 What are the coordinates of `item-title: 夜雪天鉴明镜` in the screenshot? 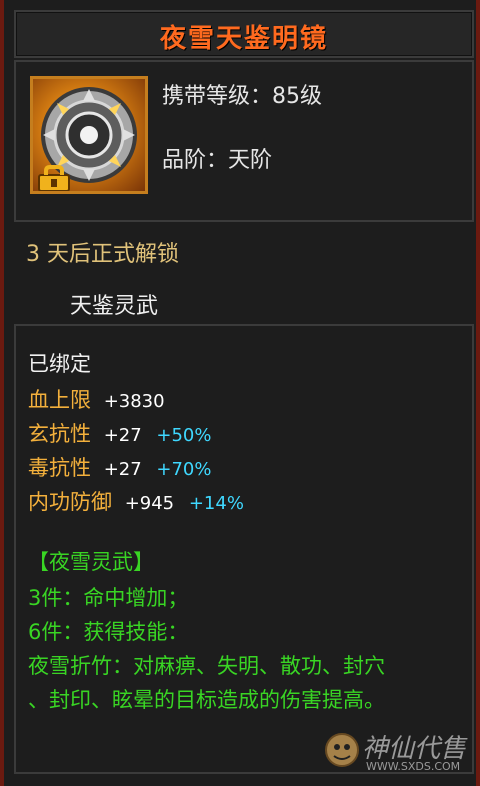 It's located at (243, 39).